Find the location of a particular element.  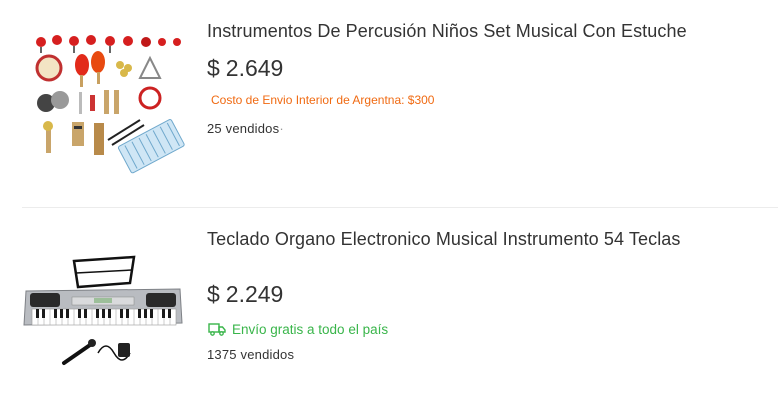

percussion-set-image is located at coordinates (107, 102).